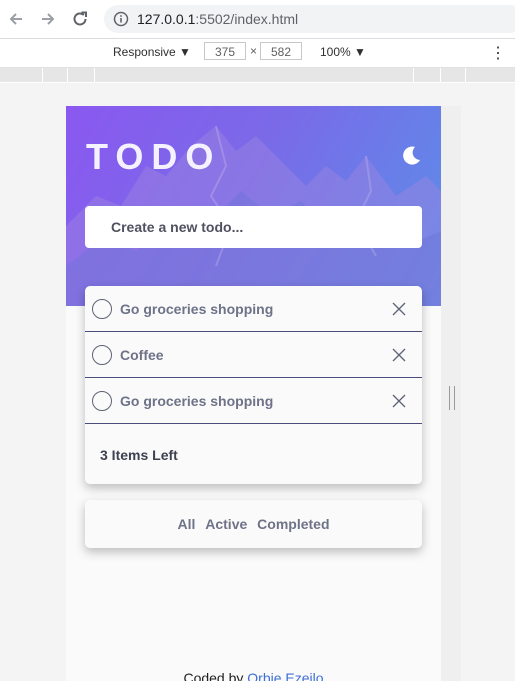 The width and height of the screenshot is (515, 681). I want to click on theme-toggle-button, so click(411, 156).